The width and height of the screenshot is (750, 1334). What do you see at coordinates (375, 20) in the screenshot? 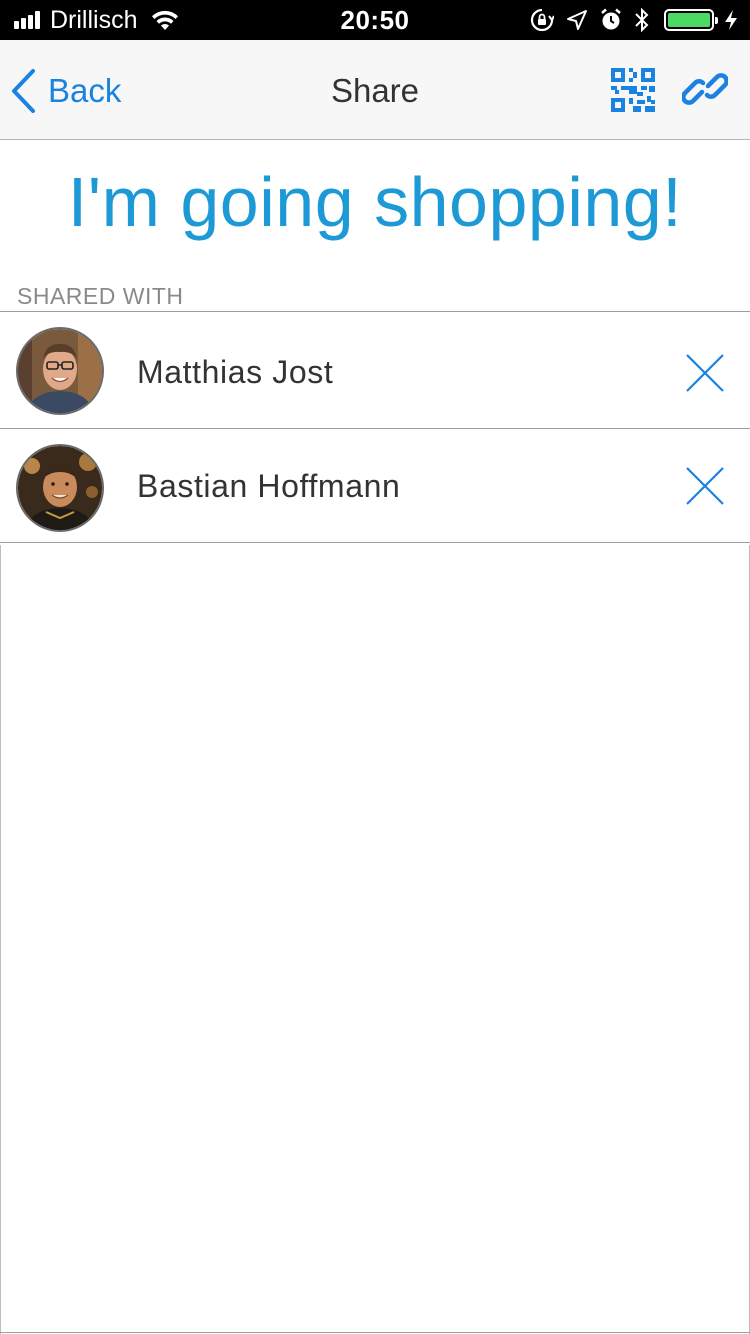
I see `status-bar: Drillisch 20:50` at bounding box center [375, 20].